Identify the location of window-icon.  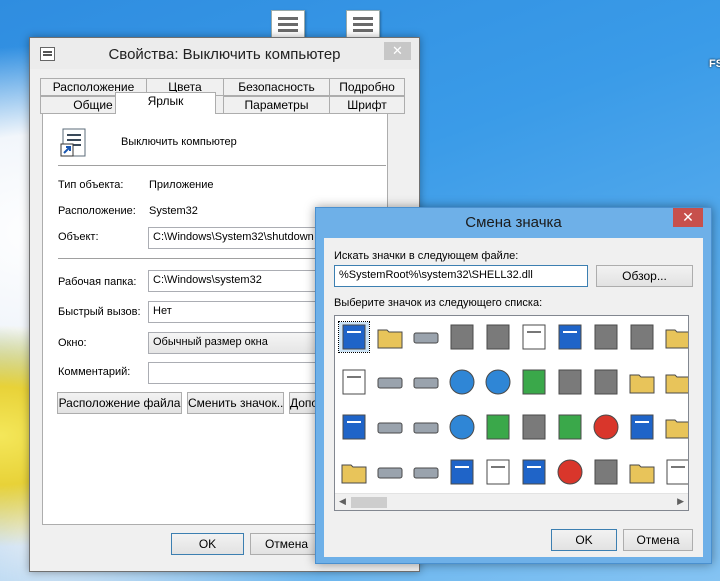
(354, 427).